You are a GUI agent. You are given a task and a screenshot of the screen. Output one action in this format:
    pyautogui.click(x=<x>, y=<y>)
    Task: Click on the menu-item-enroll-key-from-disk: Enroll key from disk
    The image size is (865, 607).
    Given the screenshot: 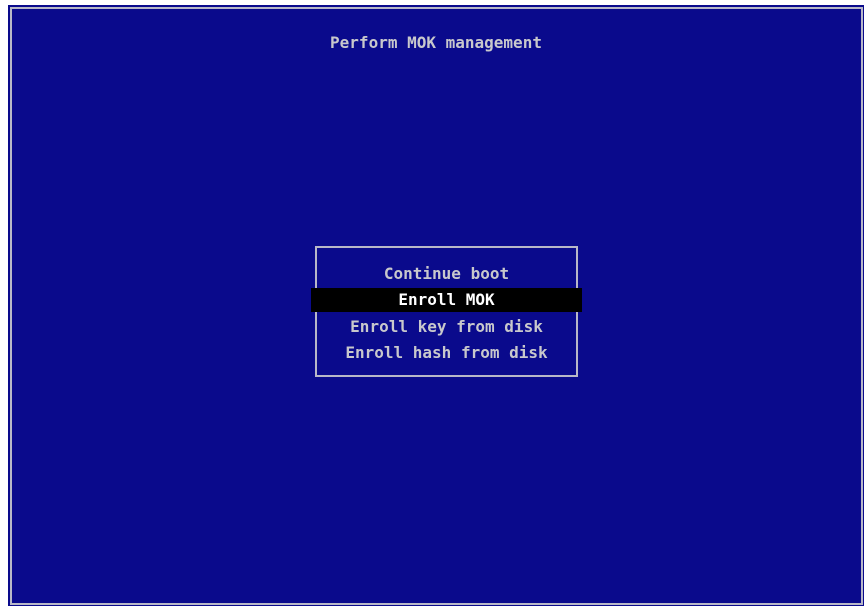 What is the action you would take?
    pyautogui.click(x=446, y=327)
    